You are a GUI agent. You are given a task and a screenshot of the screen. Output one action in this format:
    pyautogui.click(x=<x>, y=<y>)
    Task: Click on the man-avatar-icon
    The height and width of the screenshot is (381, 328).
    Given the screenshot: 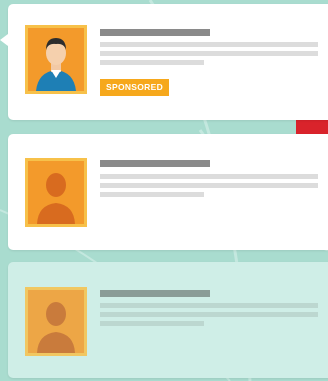 What is the action you would take?
    pyautogui.click(x=56, y=59)
    